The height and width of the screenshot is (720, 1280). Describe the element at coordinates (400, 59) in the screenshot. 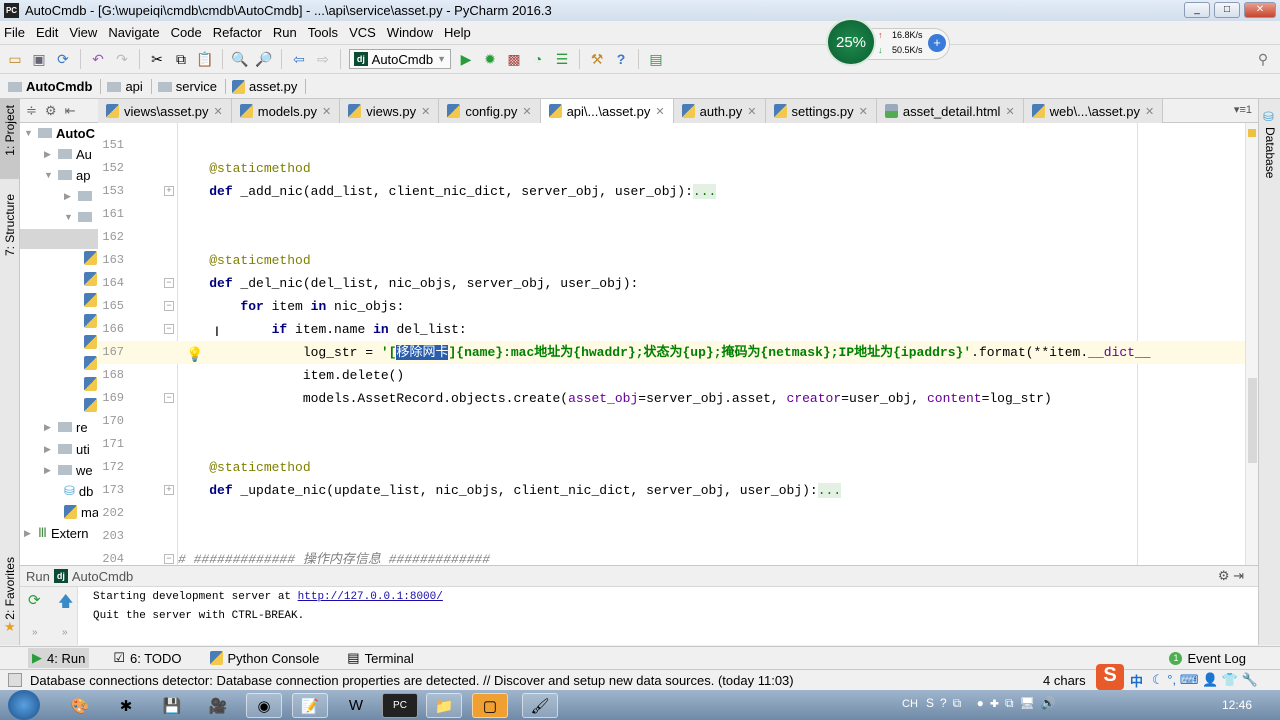

I see `run-config-select: dj AutoCmdb ▼` at that location.